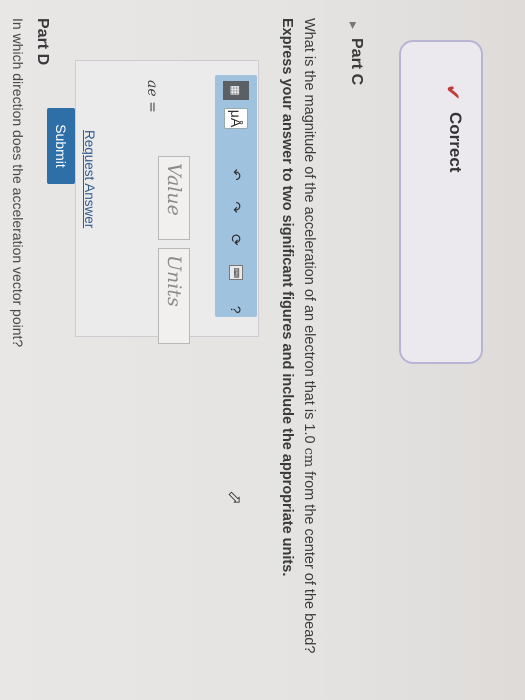 This screenshot has height=700, width=525. What do you see at coordinates (308, 457) in the screenshot?
I see `question-unit: cm` at bounding box center [308, 457].